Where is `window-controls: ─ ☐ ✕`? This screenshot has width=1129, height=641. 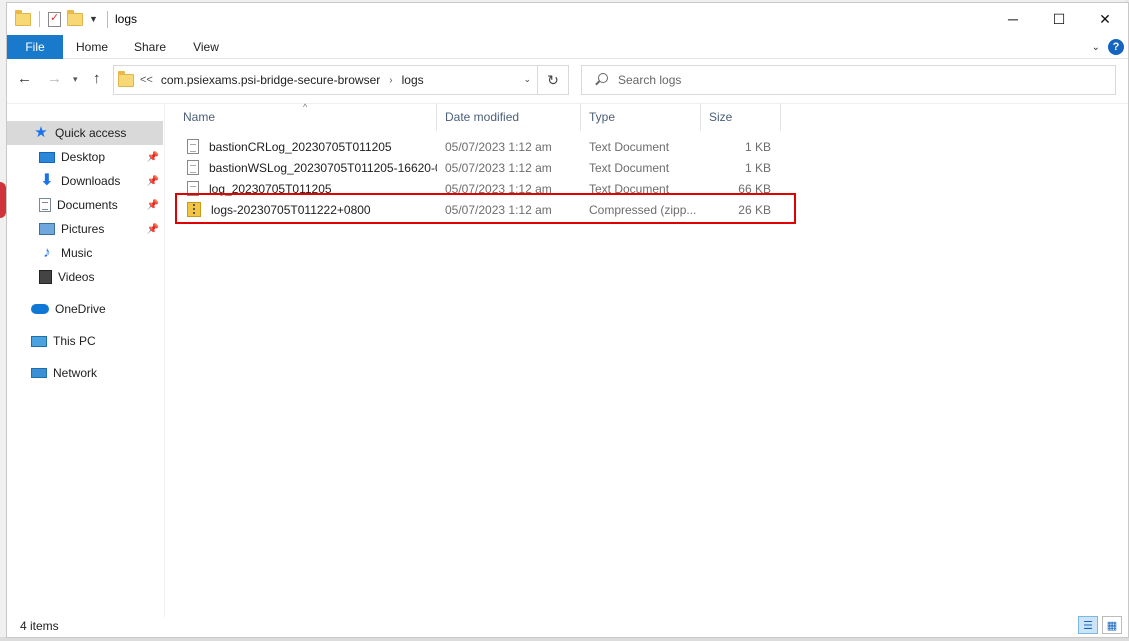 window-controls: ─ ☐ ✕ is located at coordinates (1059, 19).